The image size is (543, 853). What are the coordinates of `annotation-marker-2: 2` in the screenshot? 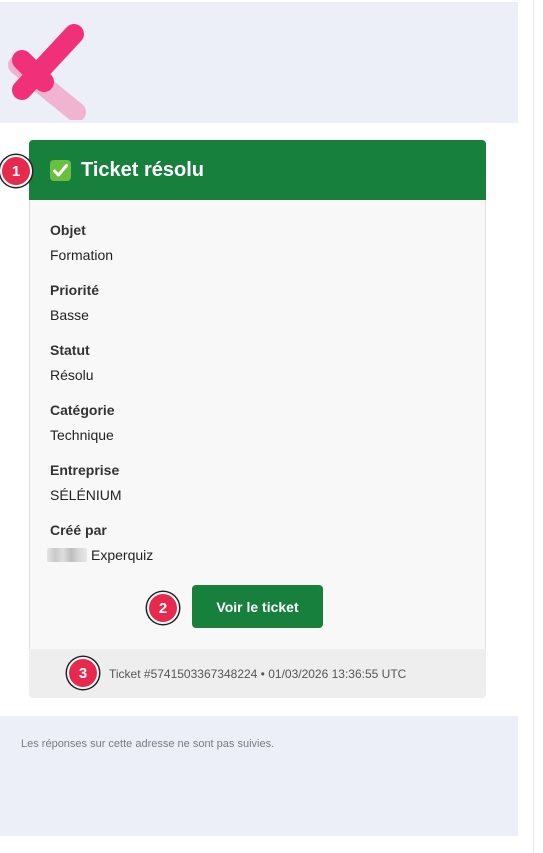 It's located at (163, 608).